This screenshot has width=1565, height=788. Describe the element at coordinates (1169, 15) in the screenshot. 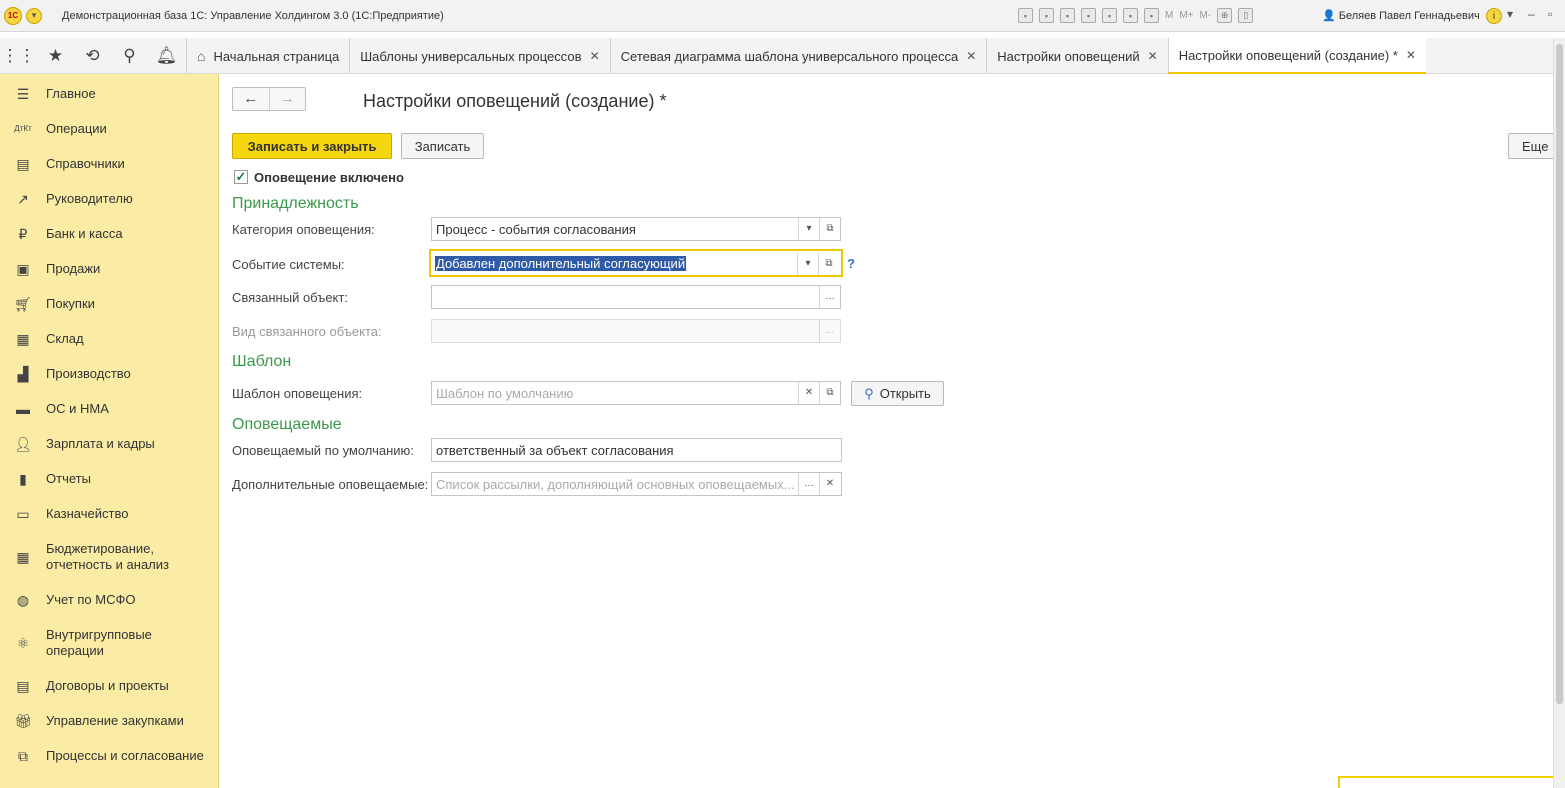

I see `memory-m-button: M` at that location.